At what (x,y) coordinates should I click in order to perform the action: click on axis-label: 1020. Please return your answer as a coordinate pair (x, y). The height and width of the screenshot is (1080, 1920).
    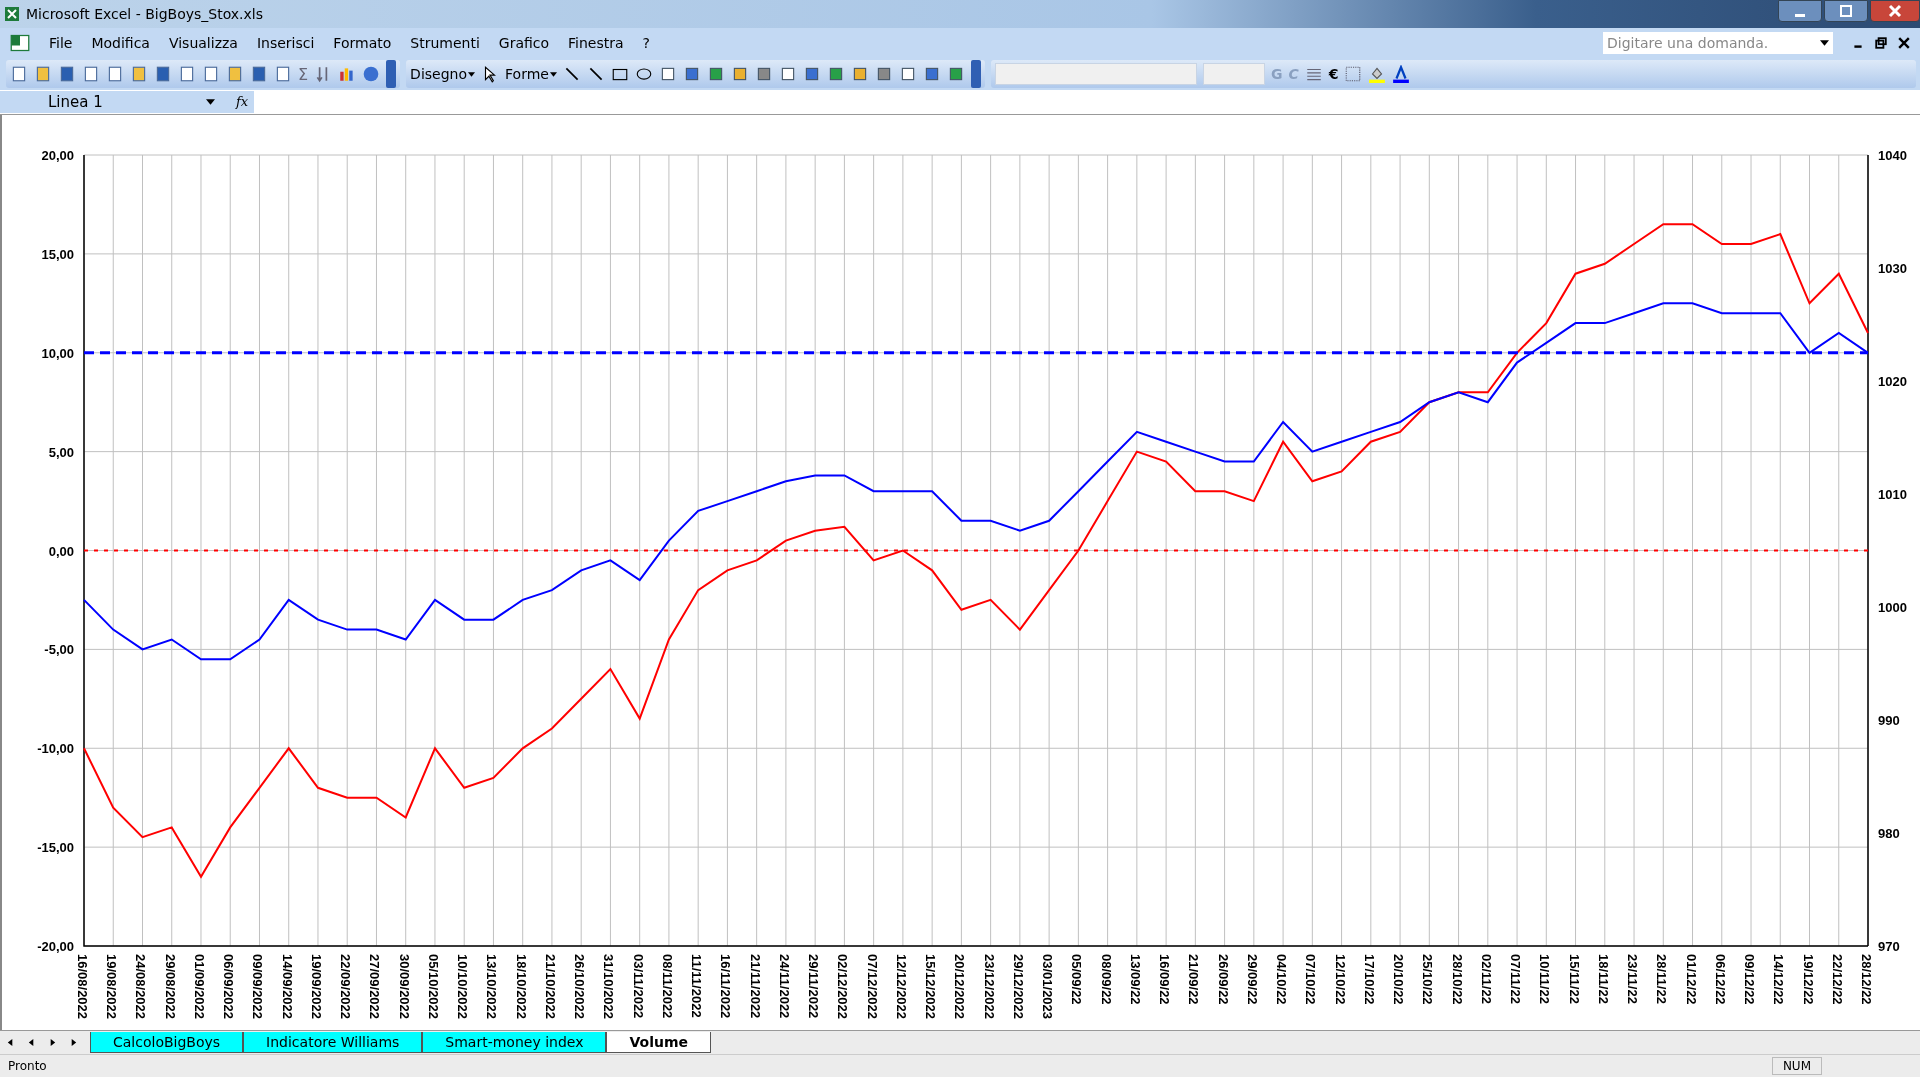
    Looking at the image, I should click on (1892, 381).